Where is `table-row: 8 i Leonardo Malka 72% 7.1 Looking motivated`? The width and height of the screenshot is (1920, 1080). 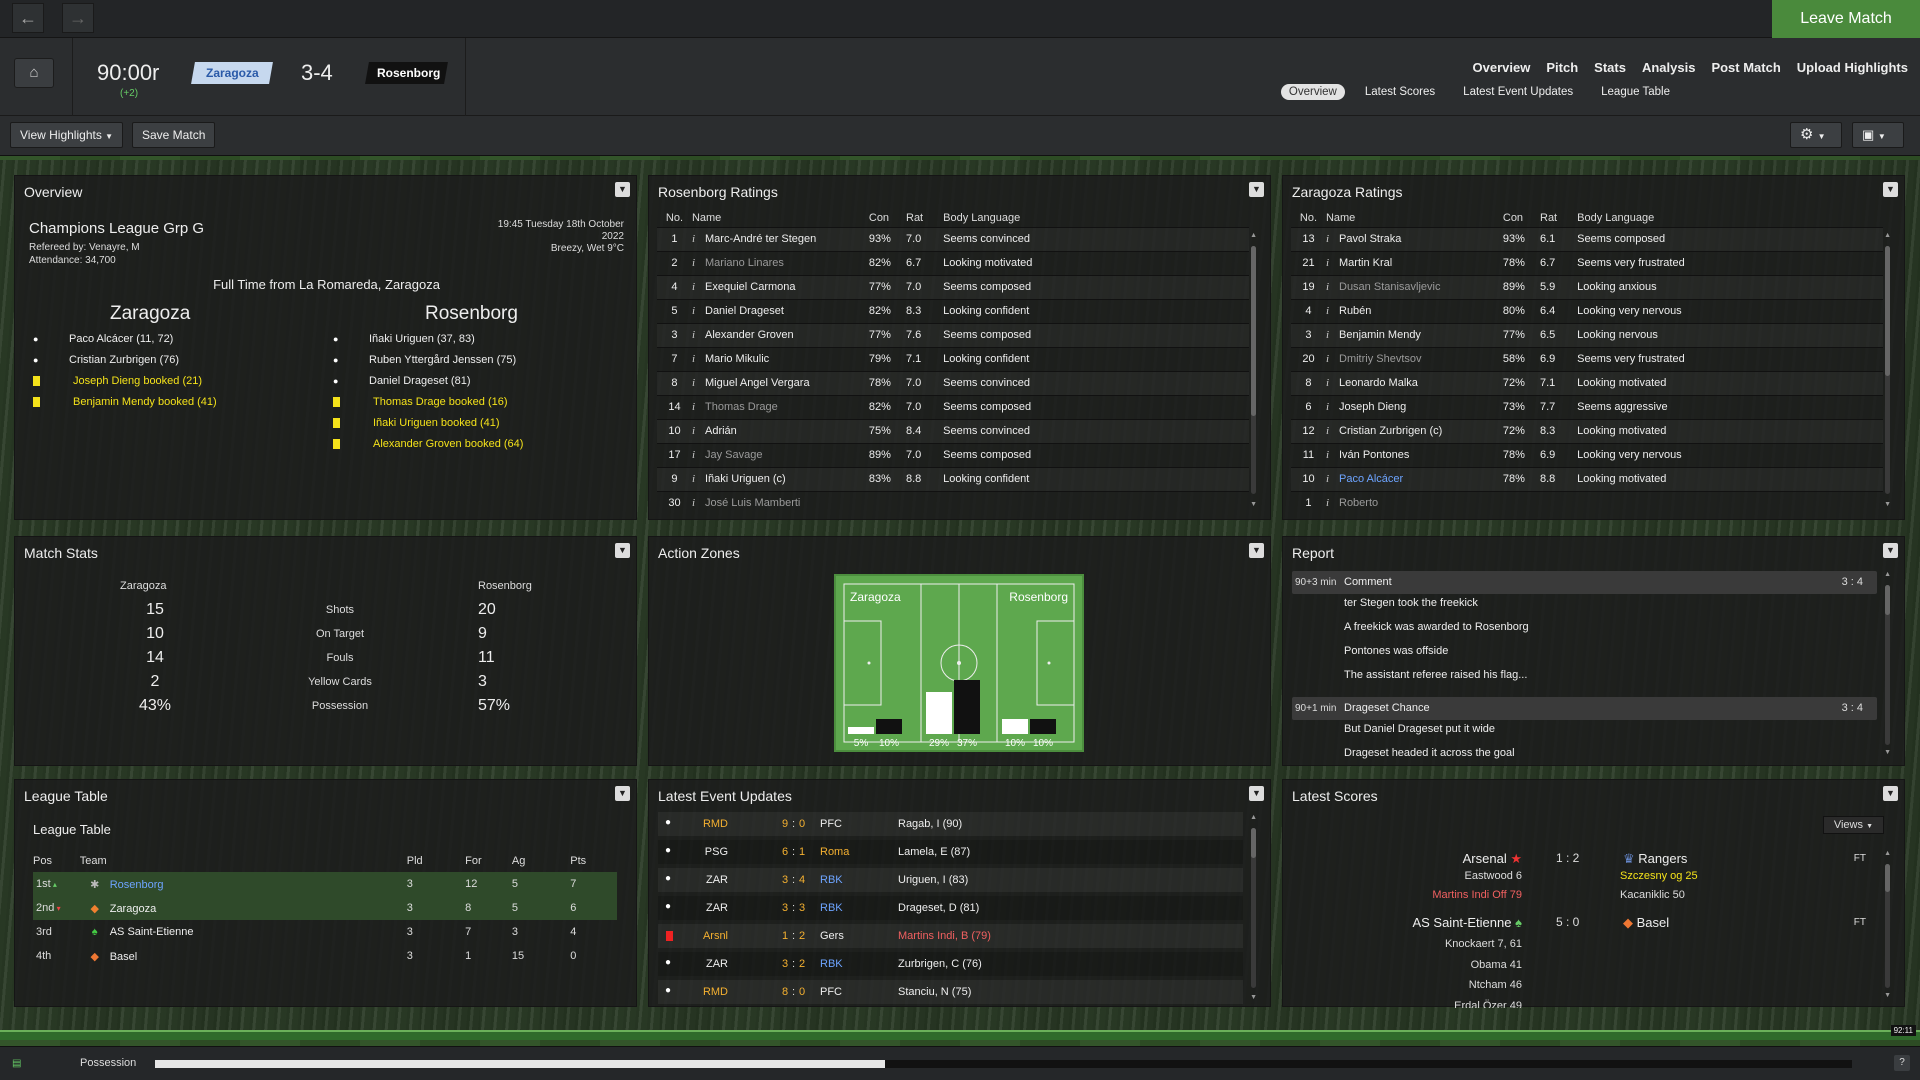 table-row: 8 i Leonardo Malka 72% 7.1 Looking motivated is located at coordinates (1587, 382).